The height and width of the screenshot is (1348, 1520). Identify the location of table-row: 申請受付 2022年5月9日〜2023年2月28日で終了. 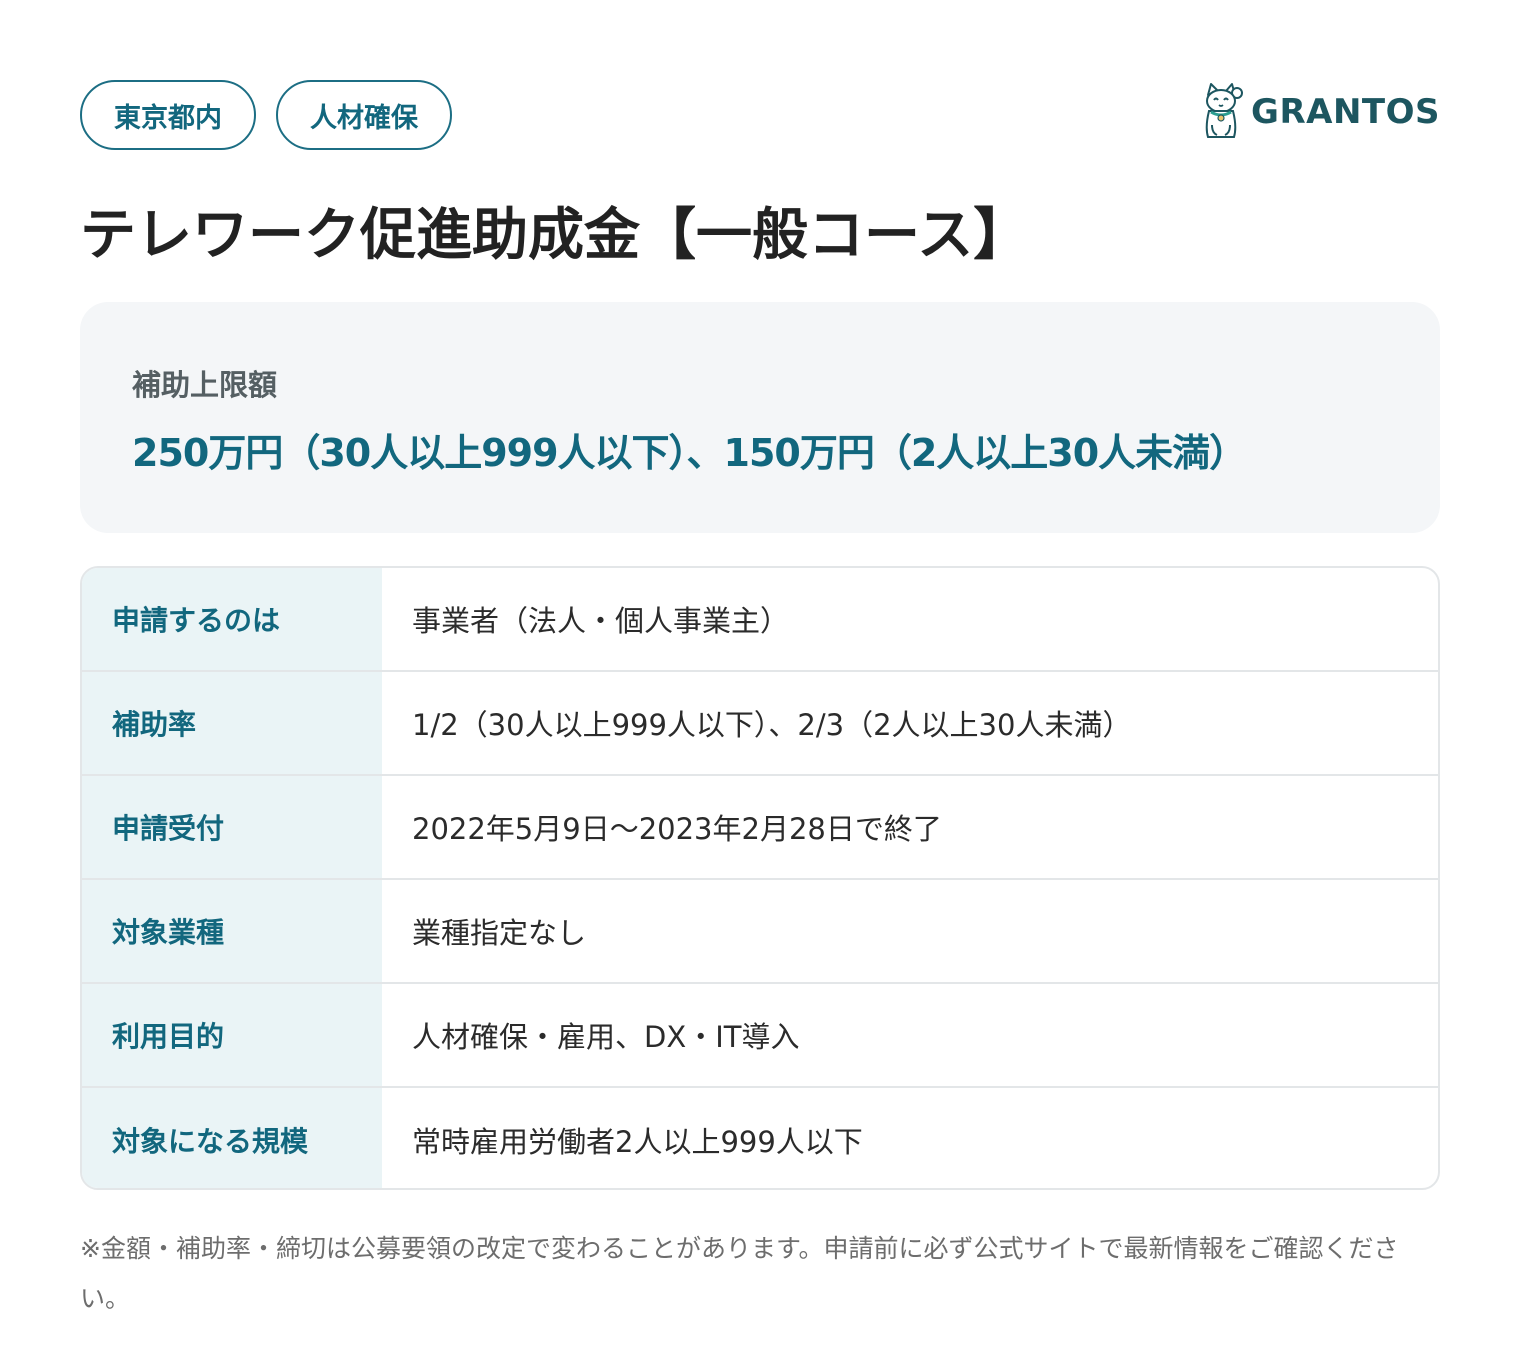
(760, 828).